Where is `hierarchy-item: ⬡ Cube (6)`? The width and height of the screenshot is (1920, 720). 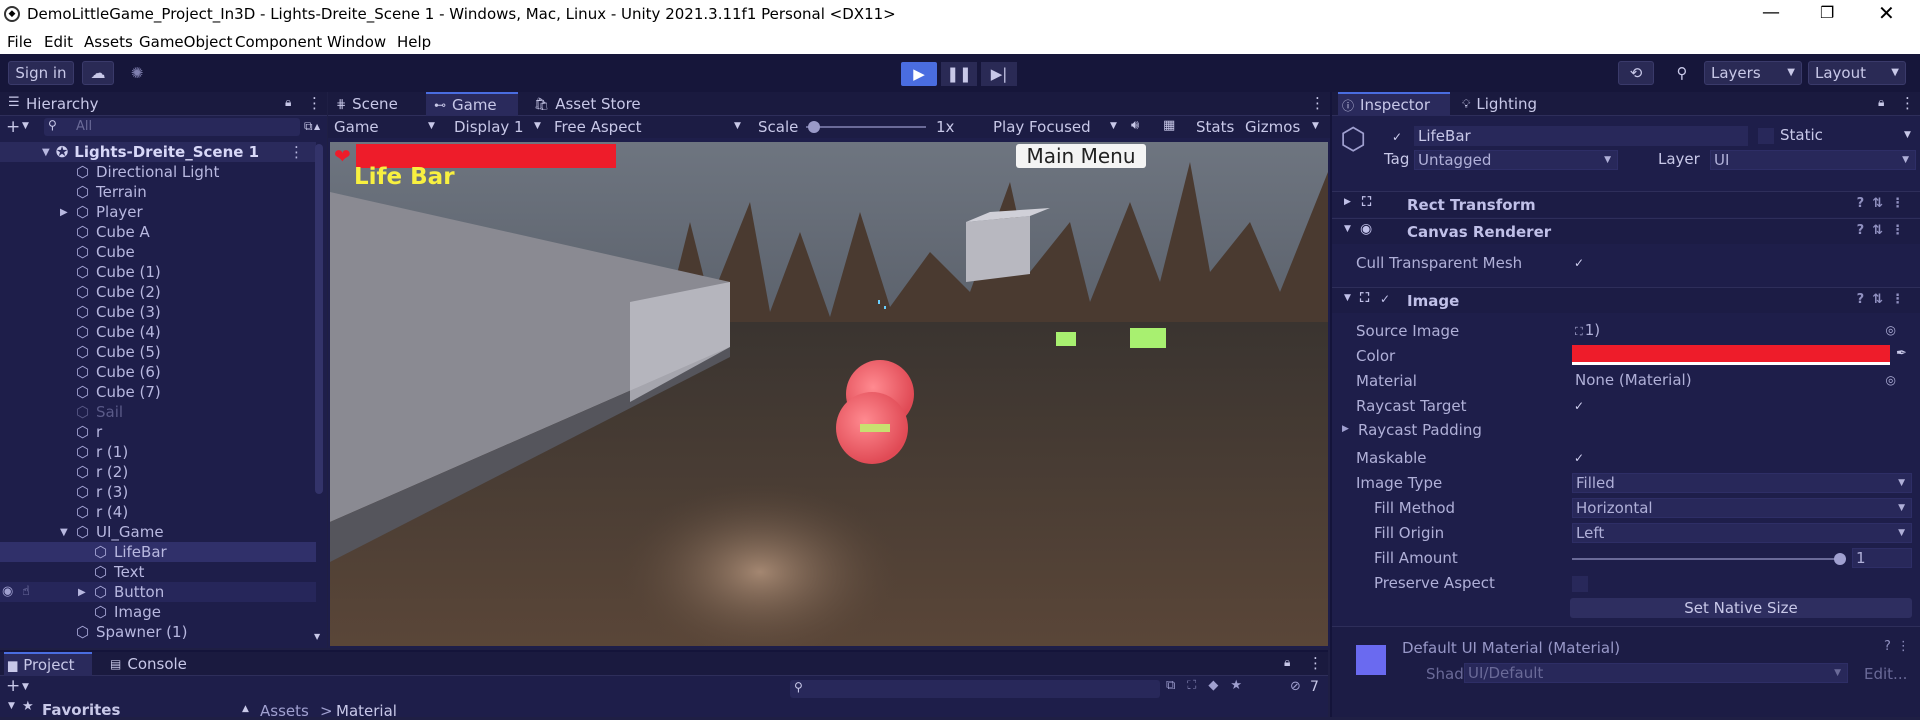
hierarchy-item: ⬡ Cube (6) is located at coordinates (158, 372).